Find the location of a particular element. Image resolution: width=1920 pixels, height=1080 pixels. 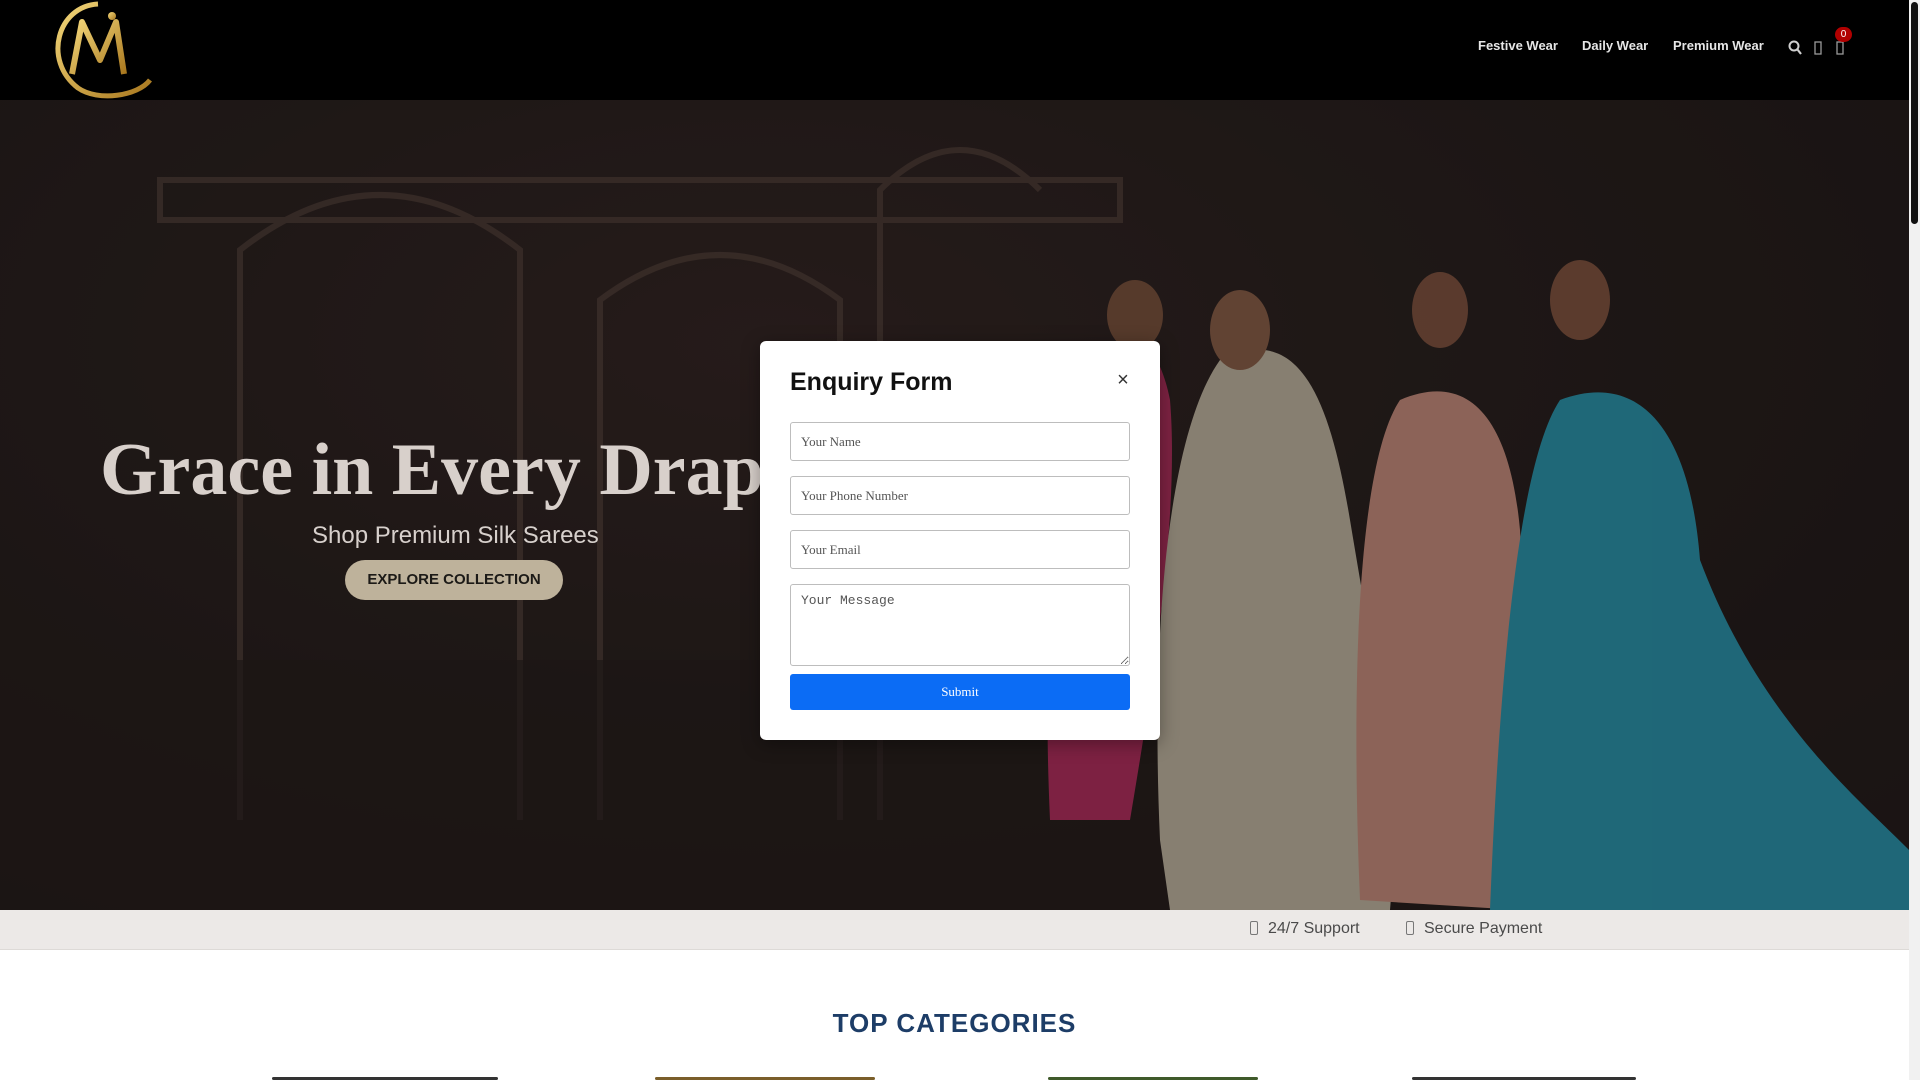

enquiry-form-modal: Enquiry Form × Submit is located at coordinates (960, 540).